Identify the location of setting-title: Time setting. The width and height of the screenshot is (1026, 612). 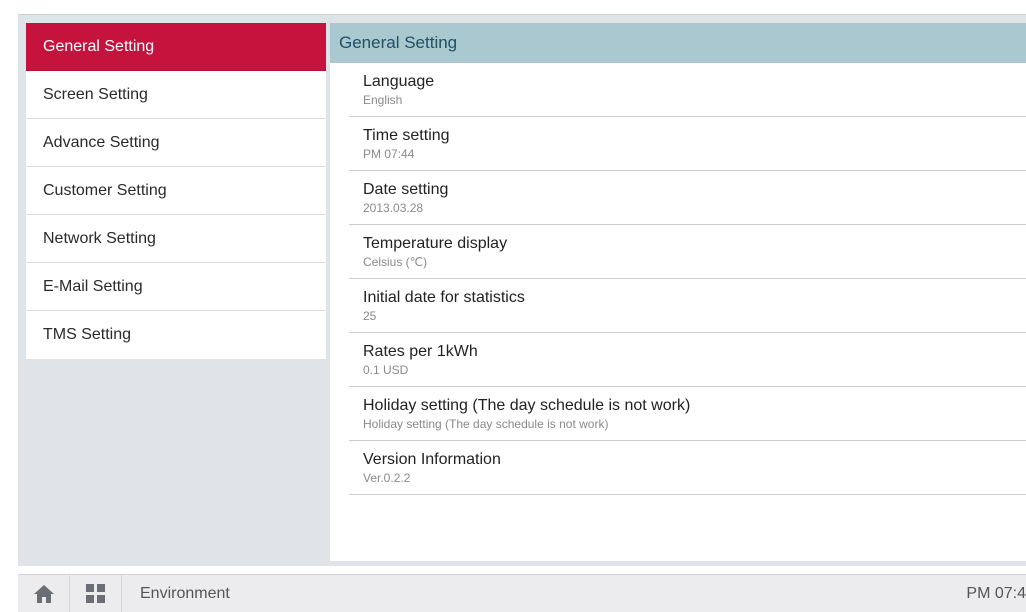
(406, 135).